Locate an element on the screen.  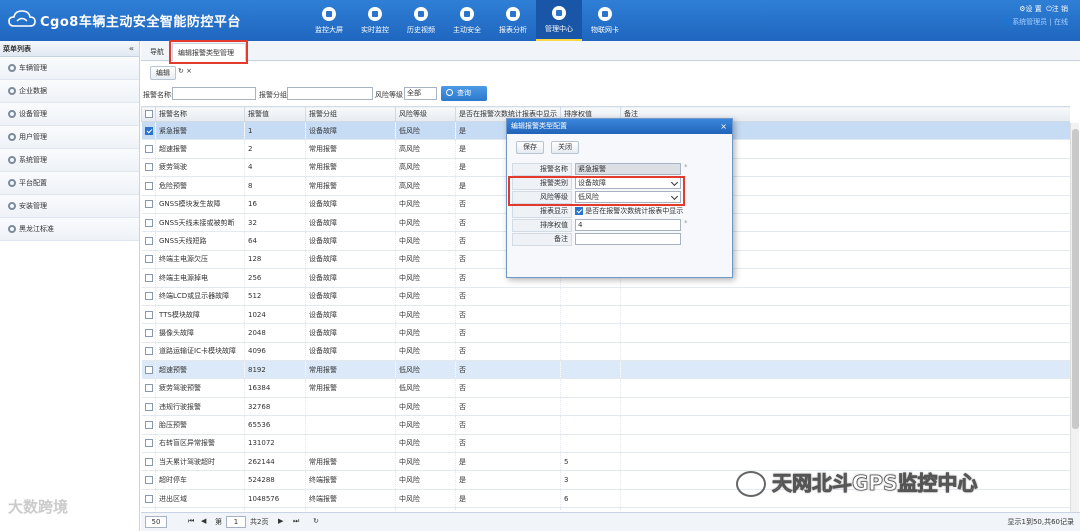
sidebar-item-user: 用户管理 is located at coordinates (69, 137).